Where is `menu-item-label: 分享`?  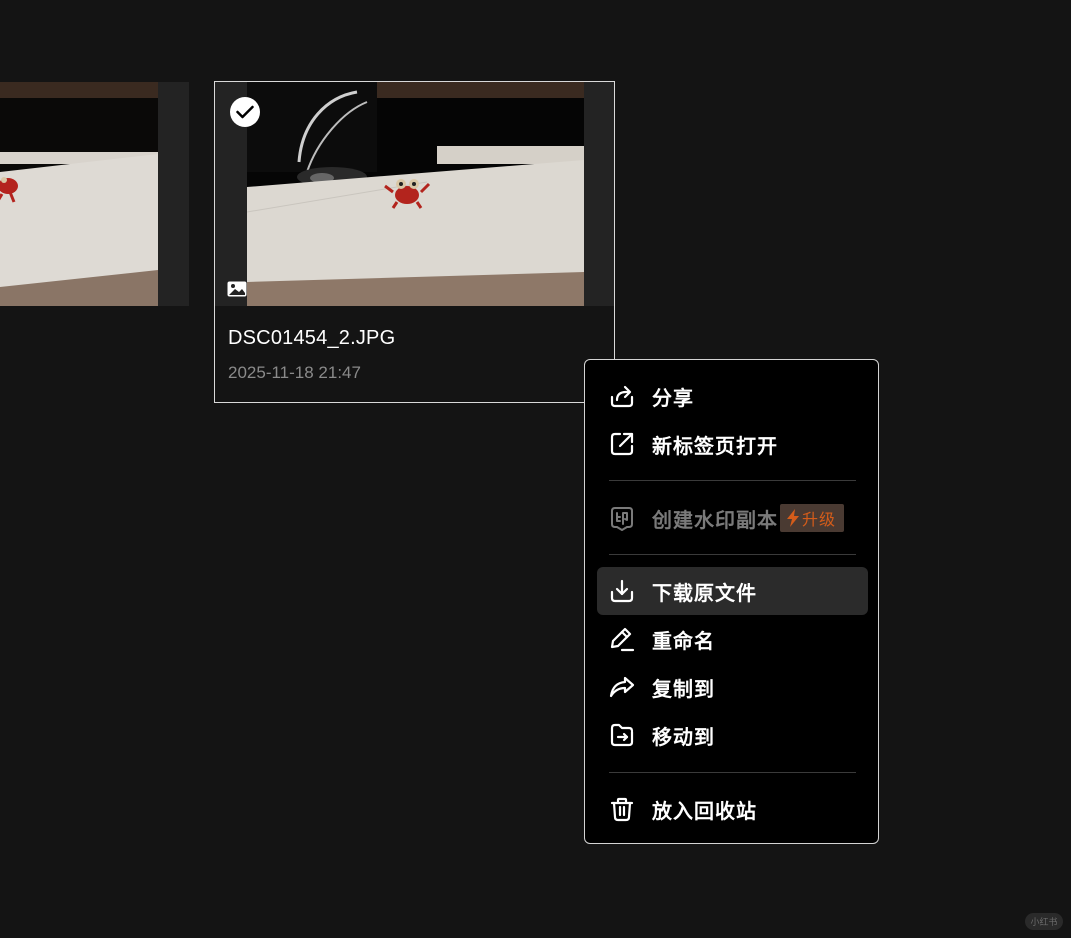
menu-item-label: 分享 is located at coordinates (673, 397).